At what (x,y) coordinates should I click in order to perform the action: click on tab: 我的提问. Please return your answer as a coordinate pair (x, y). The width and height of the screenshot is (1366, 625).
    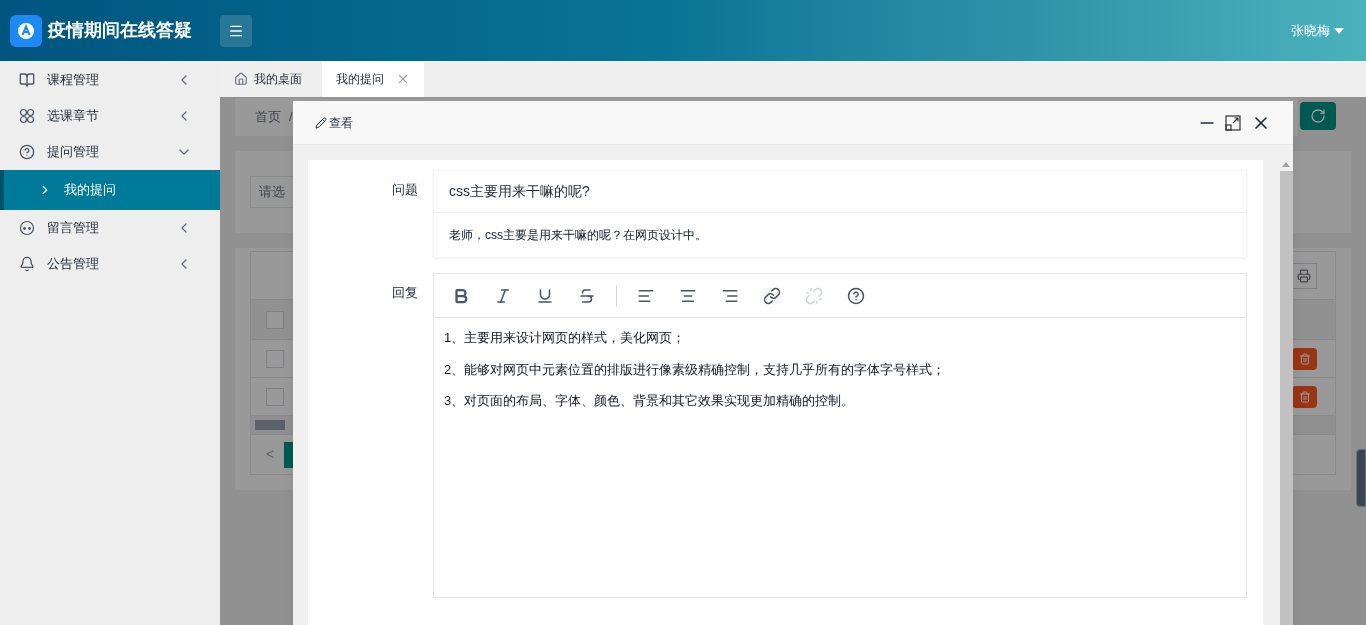
    Looking at the image, I should click on (373, 79).